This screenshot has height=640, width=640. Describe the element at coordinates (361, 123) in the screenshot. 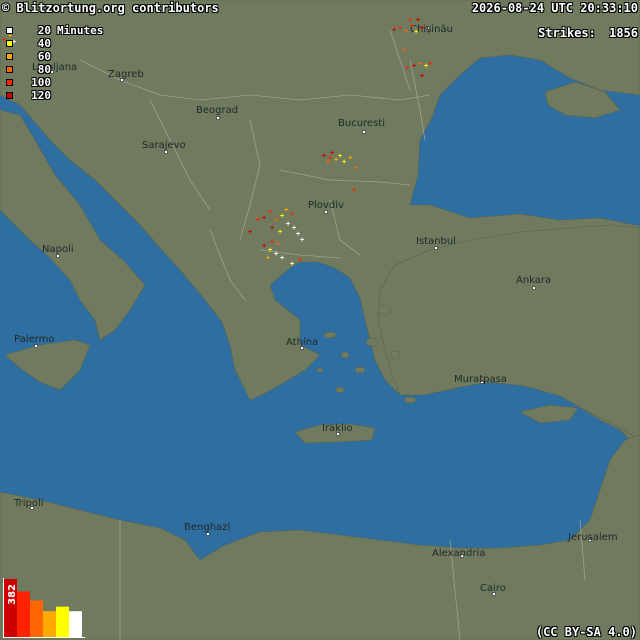

I see `svg-text: Bucuresti` at that location.